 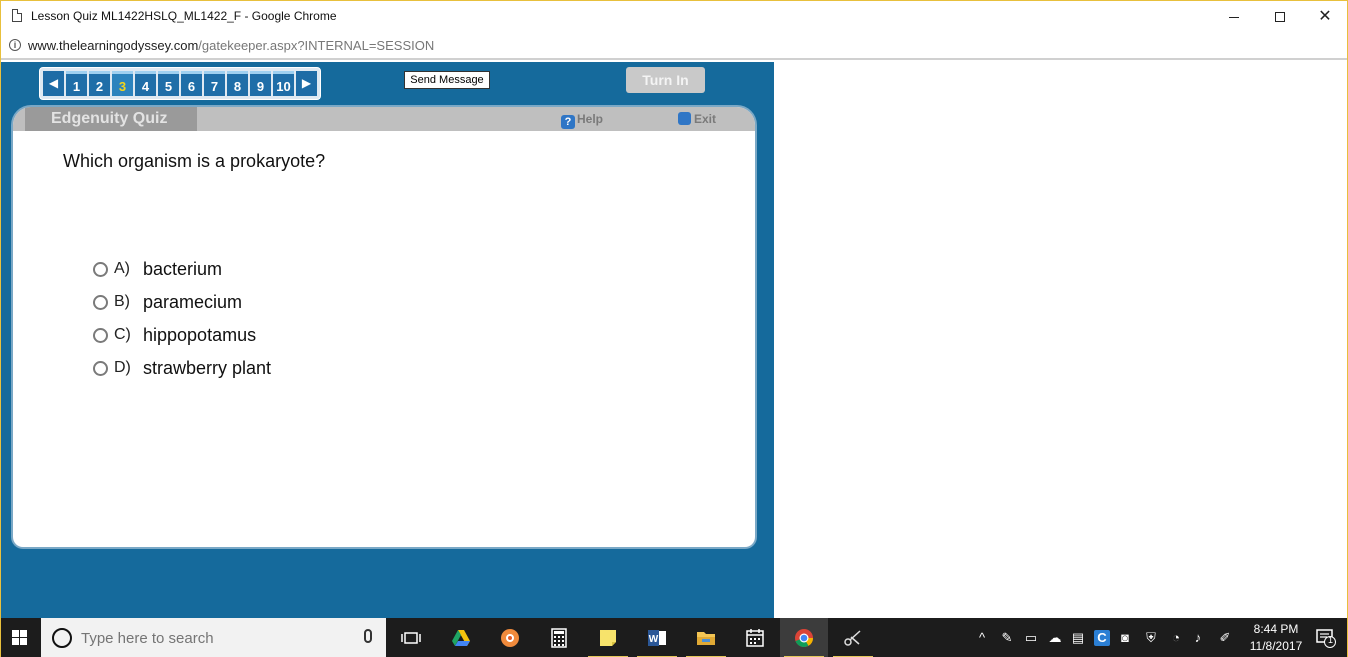 I want to click on question-button-1: 1, so click(x=76, y=83).